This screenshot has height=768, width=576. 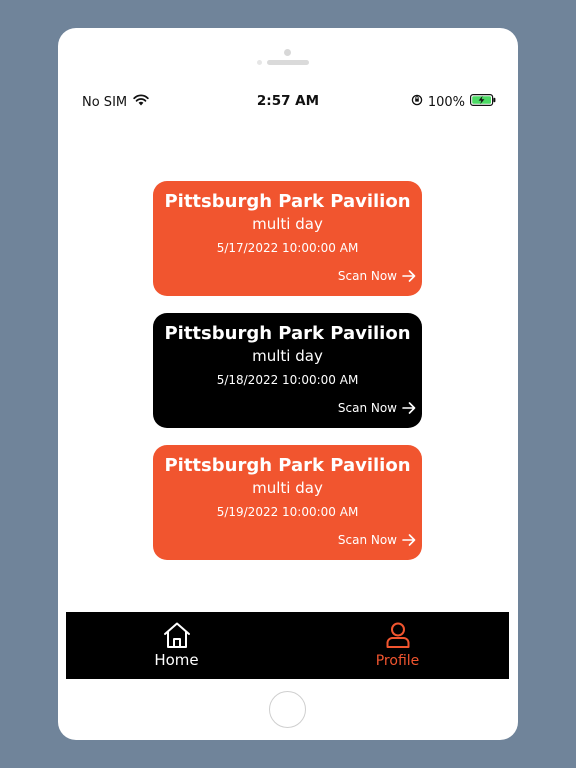 What do you see at coordinates (287, 248) in the screenshot?
I see `event-date: 5/17/2022 10:00:00 AM` at bounding box center [287, 248].